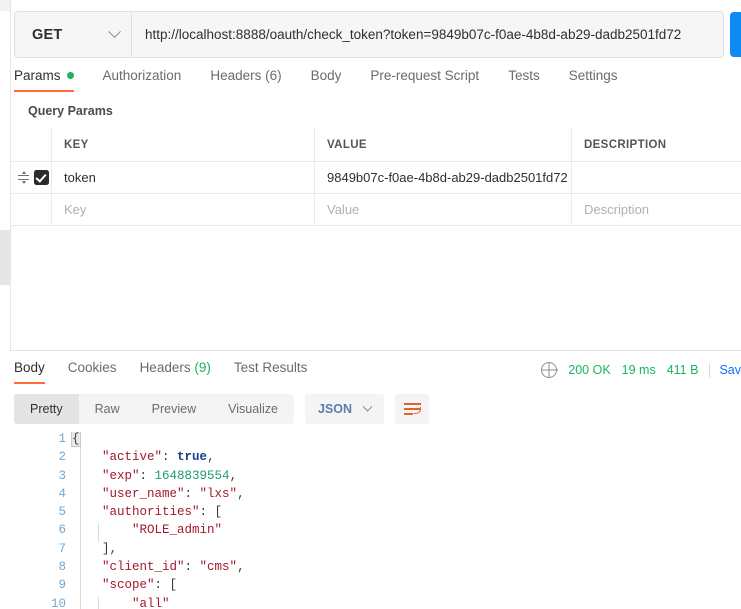 This screenshot has height=609, width=741. I want to click on header-cell-value: VALUE, so click(443, 144).